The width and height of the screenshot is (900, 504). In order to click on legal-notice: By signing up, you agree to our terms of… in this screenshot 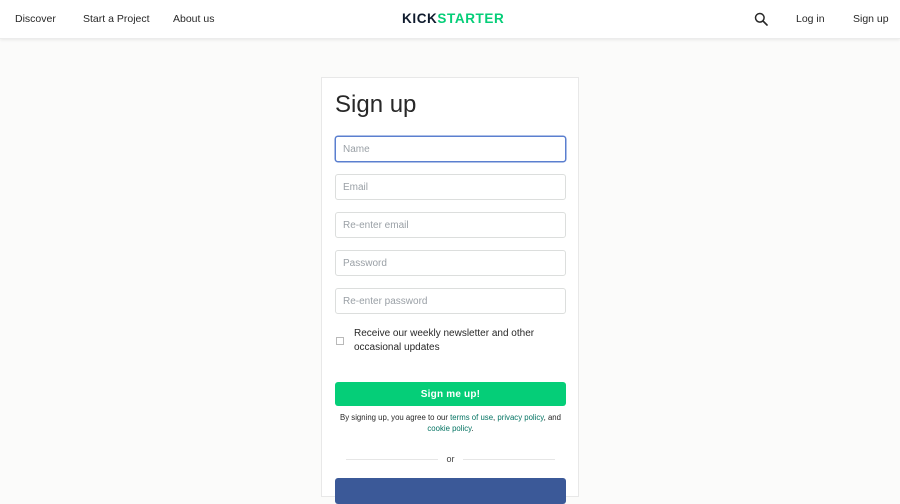, I will do `click(450, 423)`.